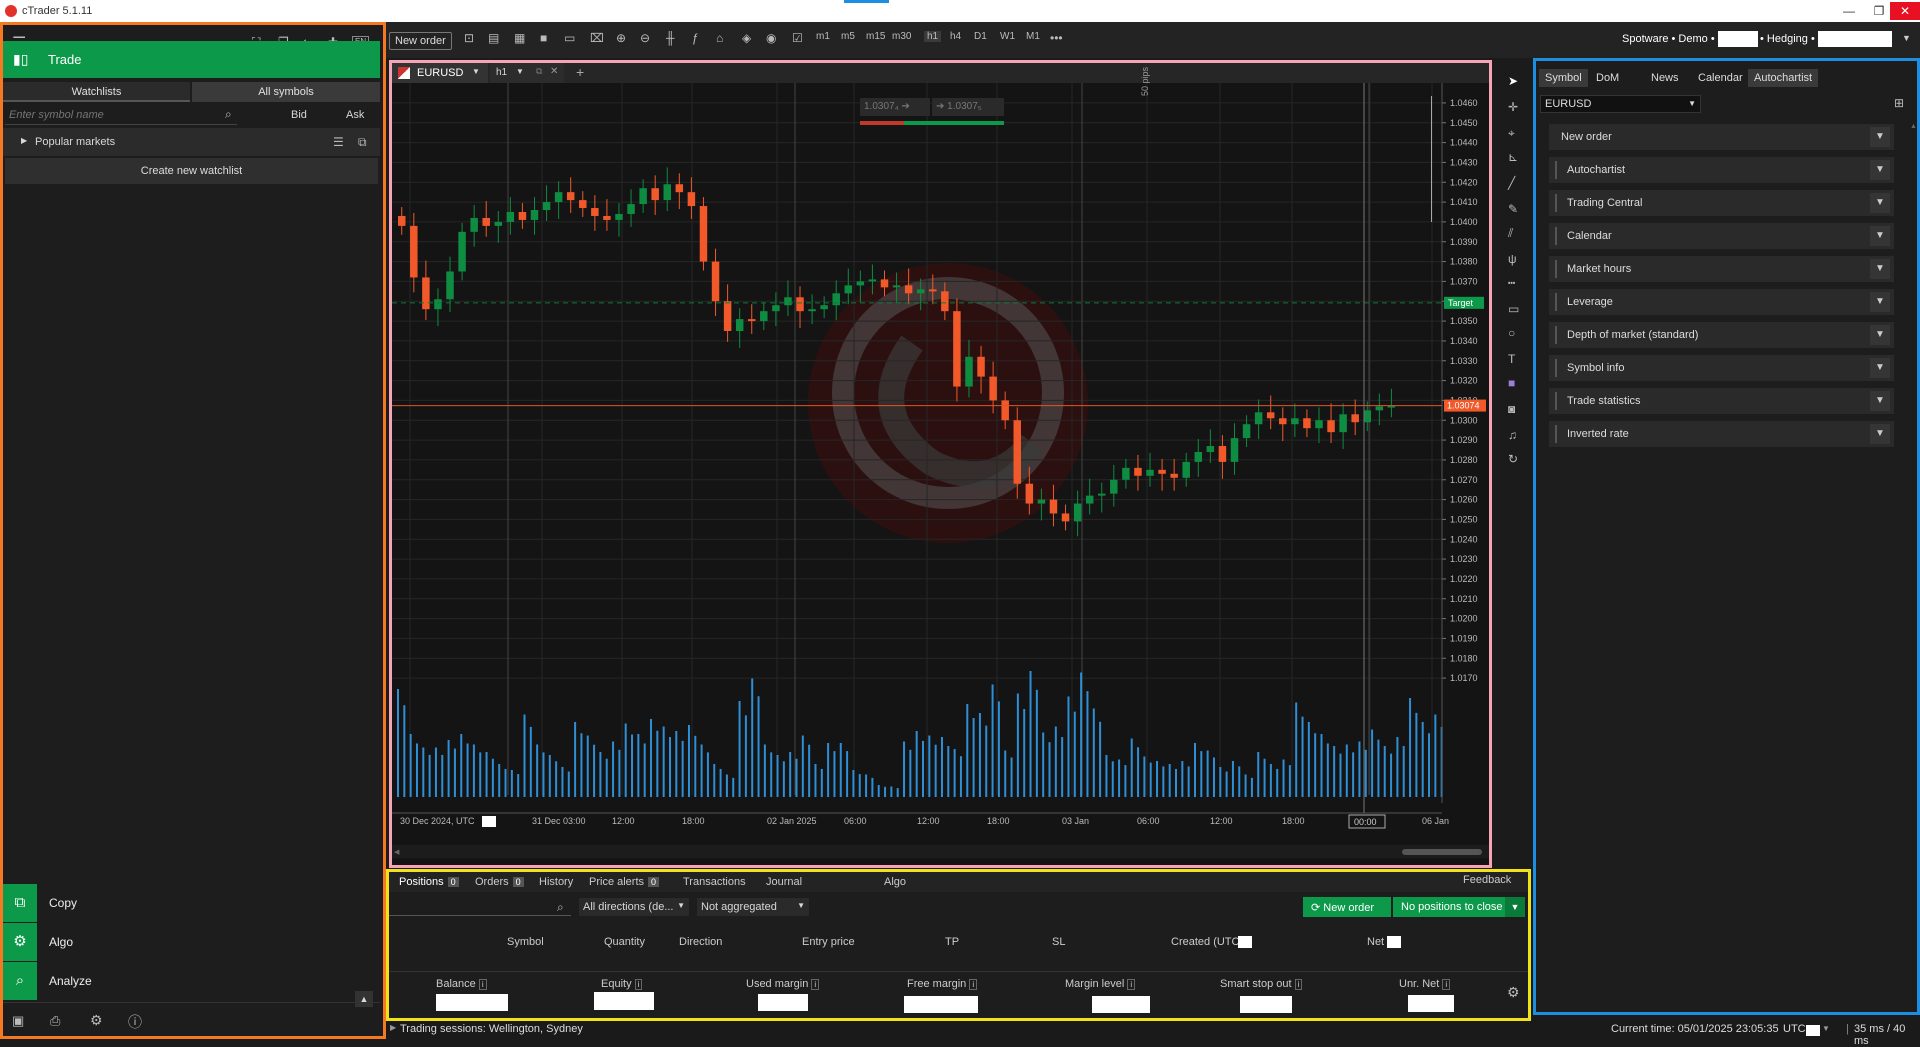 This screenshot has width=1920, height=1047. What do you see at coordinates (191, 59) in the screenshot?
I see `trade-header: ▮▯ Trade` at bounding box center [191, 59].